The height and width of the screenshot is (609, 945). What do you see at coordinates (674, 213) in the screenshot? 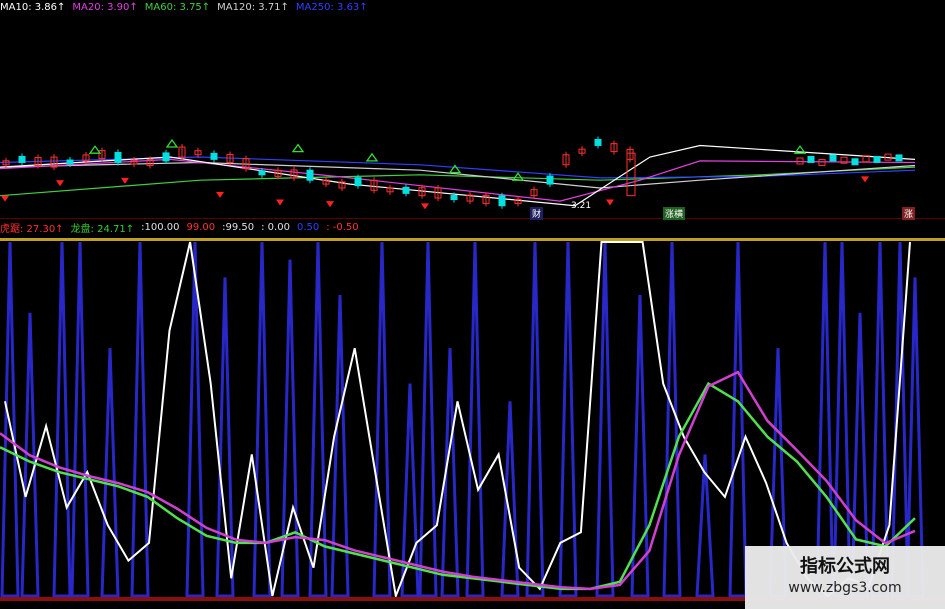
I see `zhang-tag-1: 涨横` at bounding box center [674, 213].